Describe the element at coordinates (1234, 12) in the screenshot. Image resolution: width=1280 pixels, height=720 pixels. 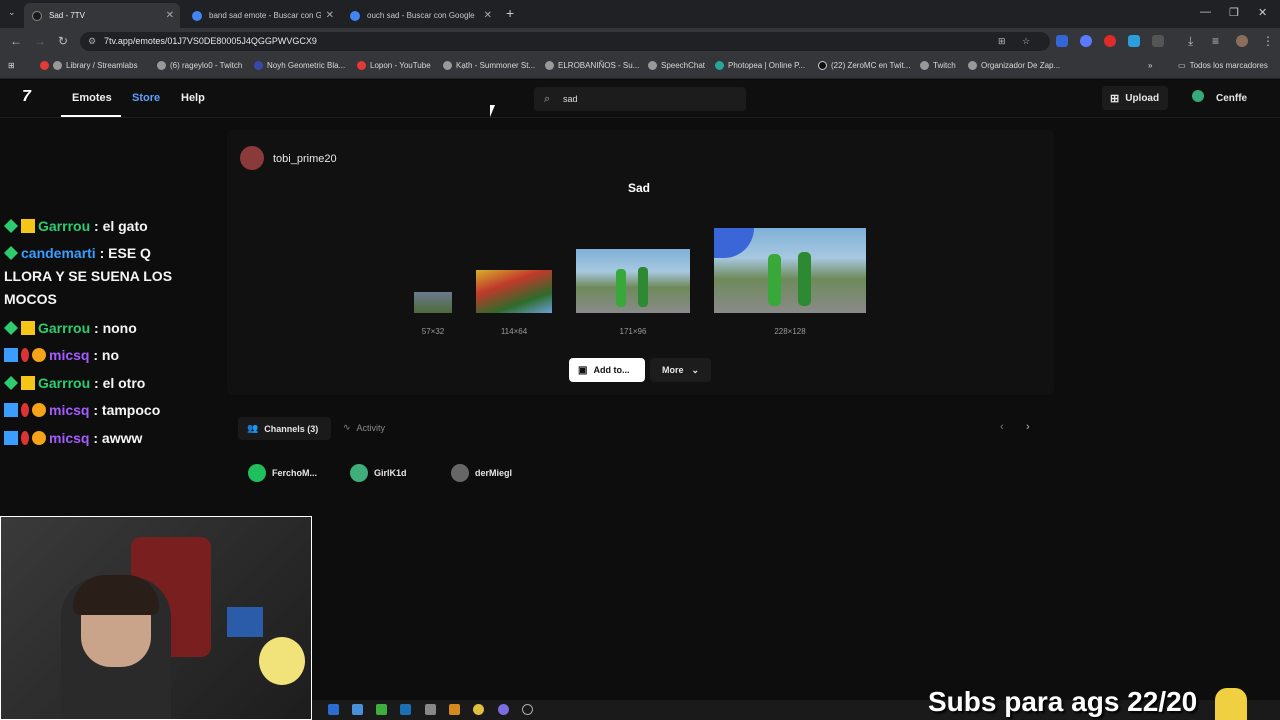
I see `restore-icon: ❐` at that location.